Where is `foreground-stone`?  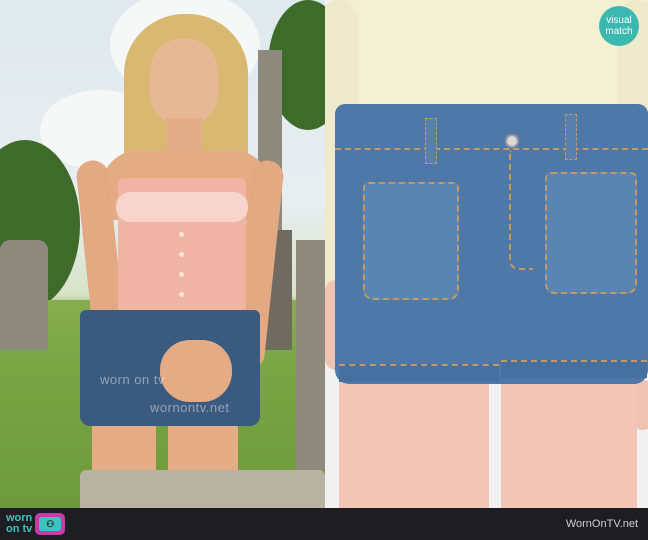
foreground-stone is located at coordinates (202, 489).